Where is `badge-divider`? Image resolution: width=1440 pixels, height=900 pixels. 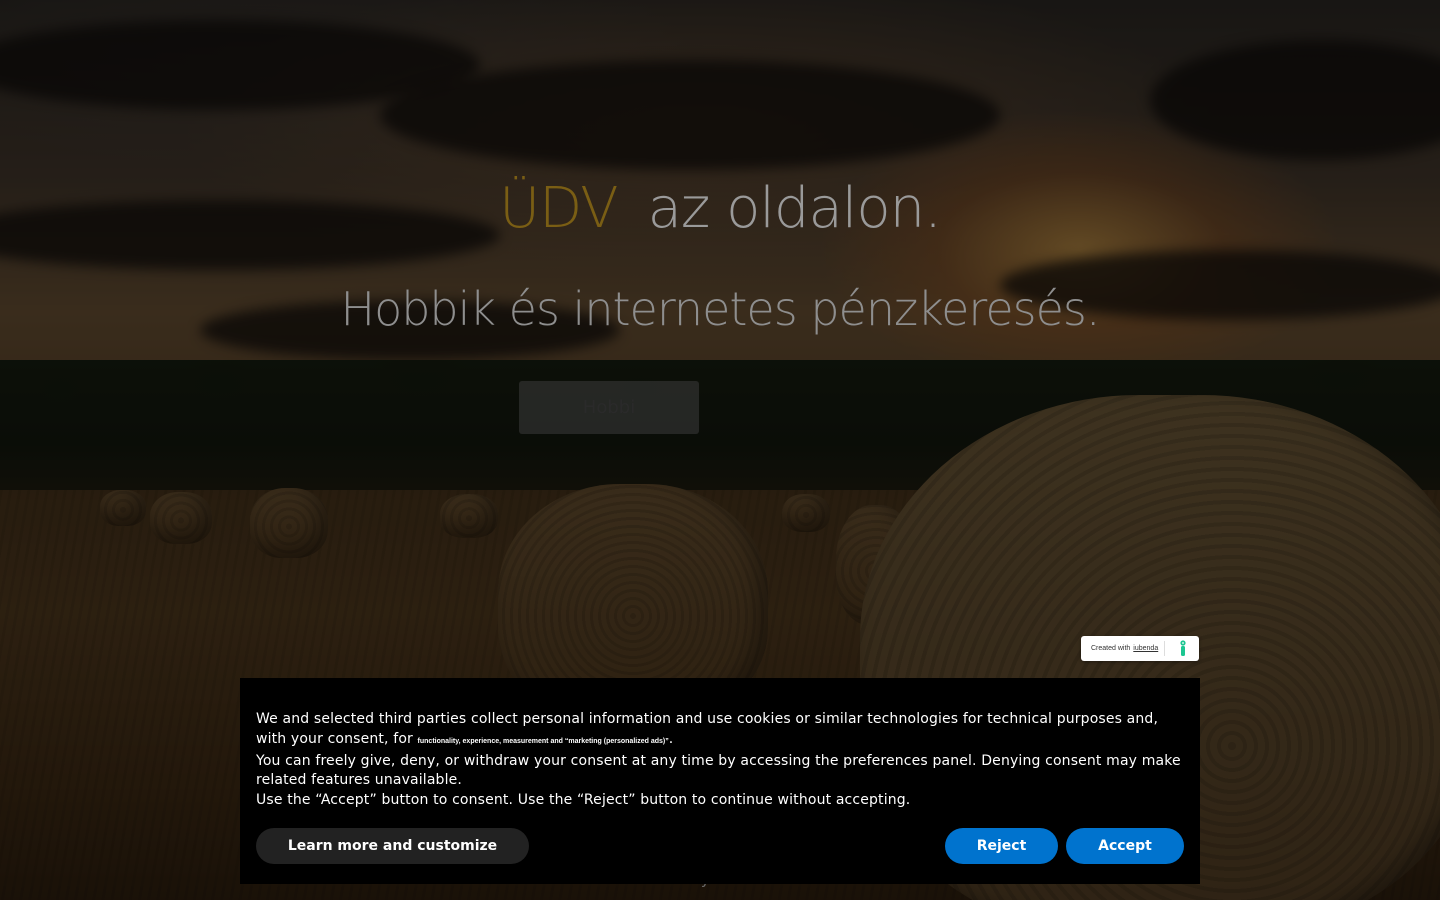
badge-divider is located at coordinates (1164, 648).